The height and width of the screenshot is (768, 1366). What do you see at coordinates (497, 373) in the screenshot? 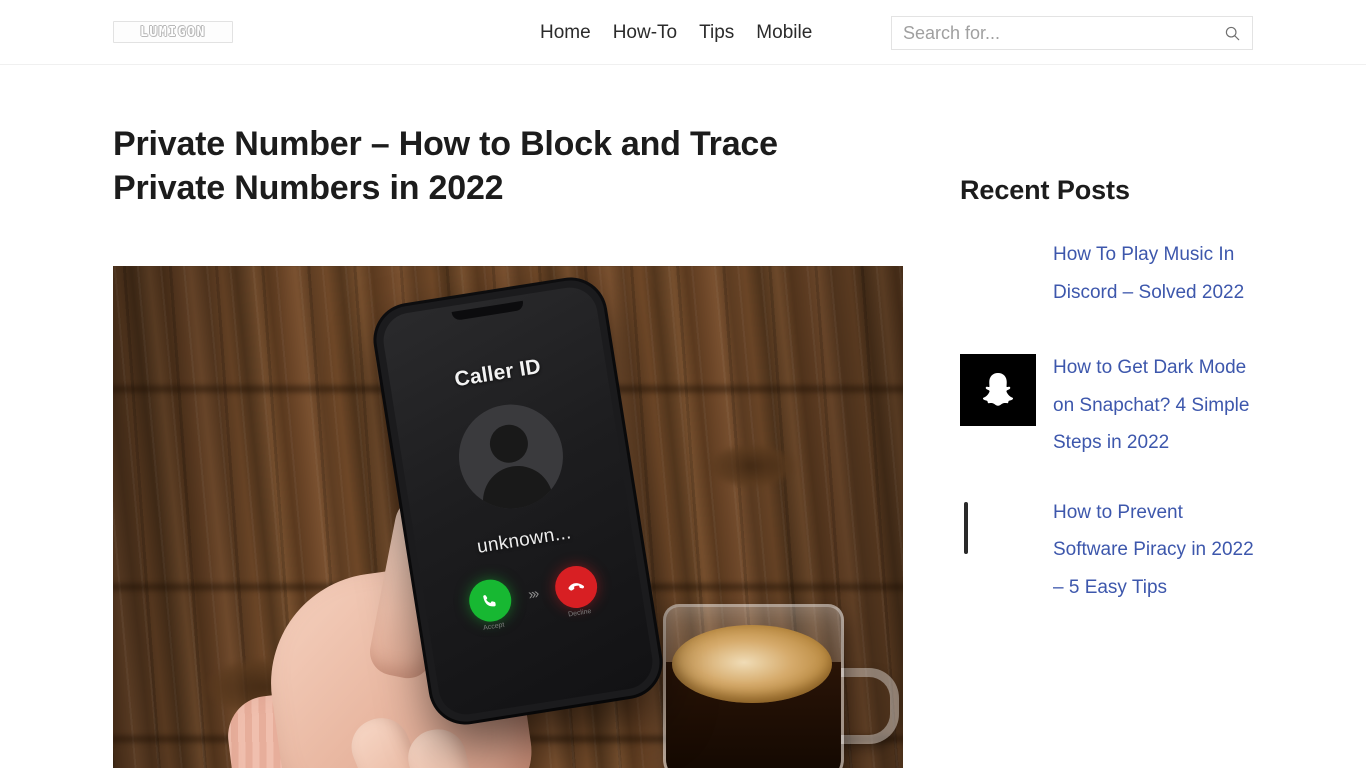
I see `caller-id-label: Caller ID` at bounding box center [497, 373].